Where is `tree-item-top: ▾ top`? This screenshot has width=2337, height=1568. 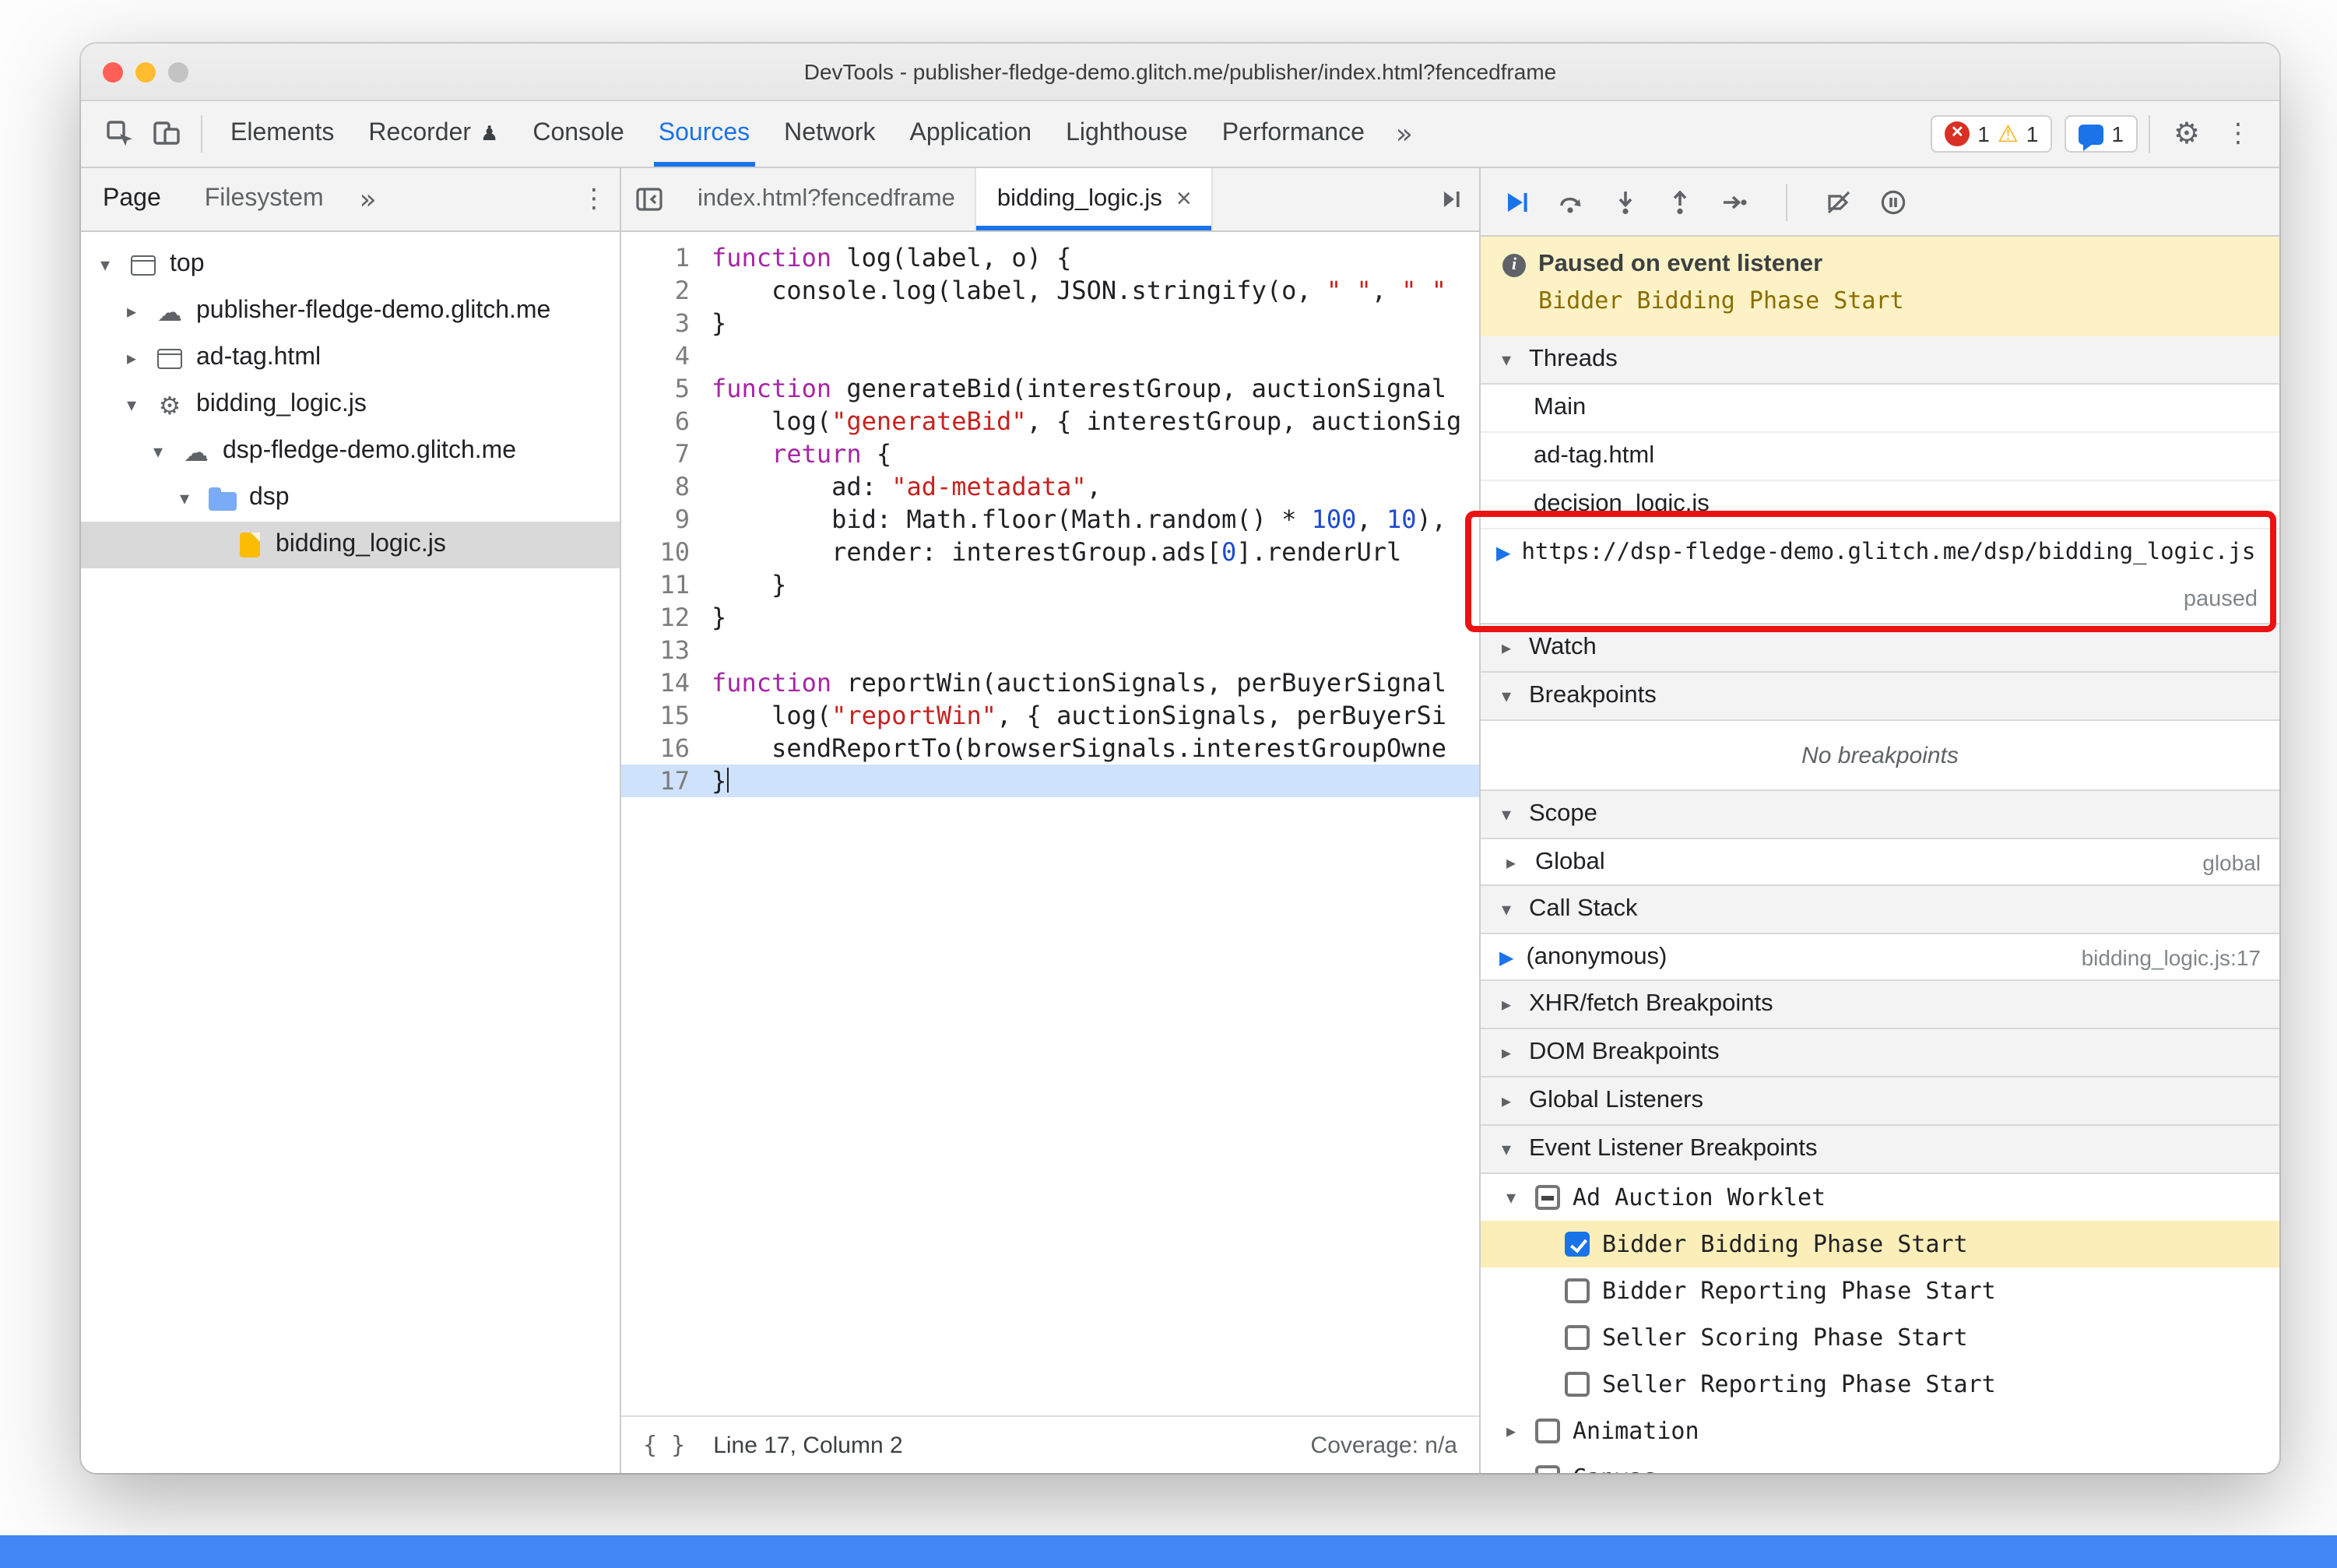
tree-item-top: ▾ top is located at coordinates (351, 264).